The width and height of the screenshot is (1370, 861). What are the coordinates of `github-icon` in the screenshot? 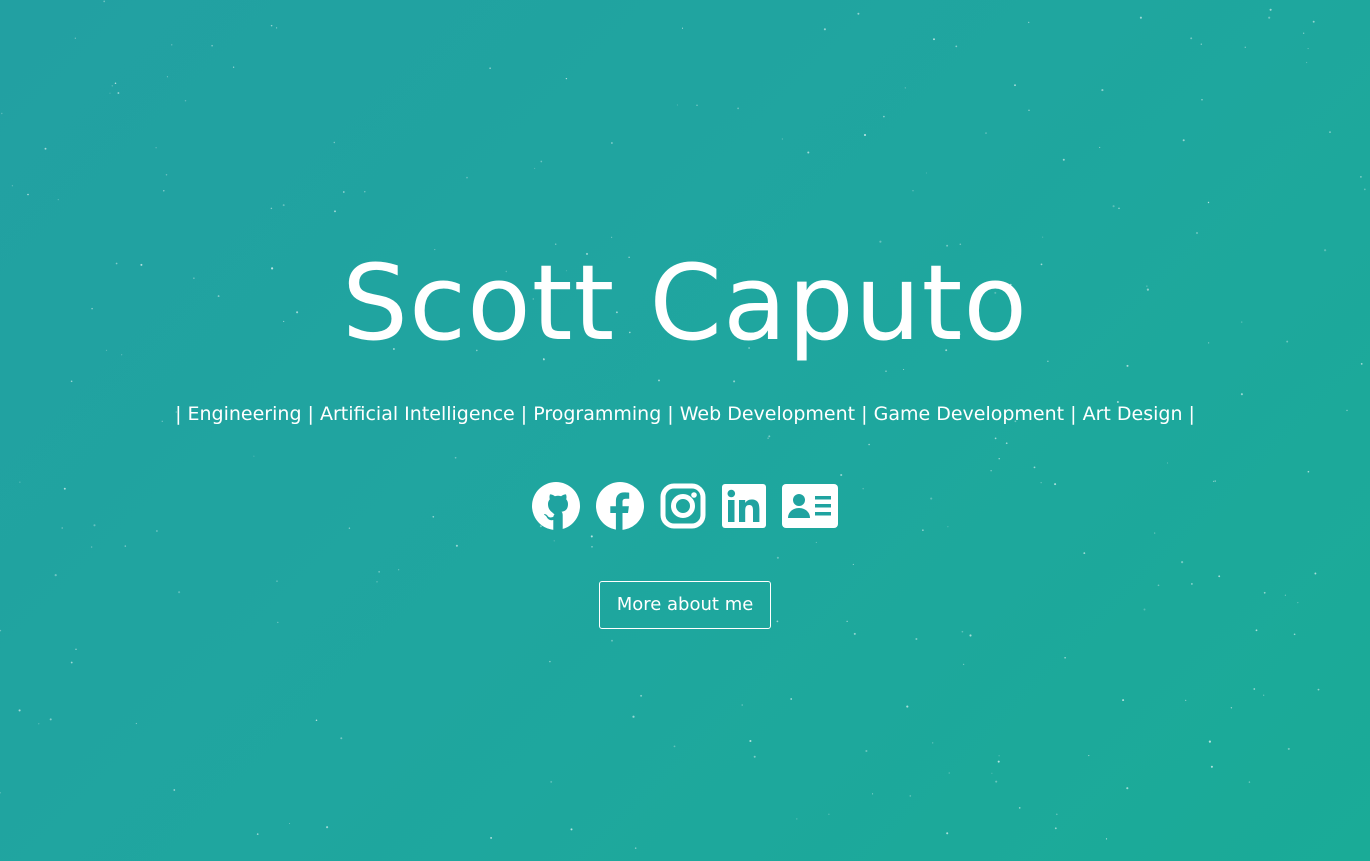 It's located at (556, 506).